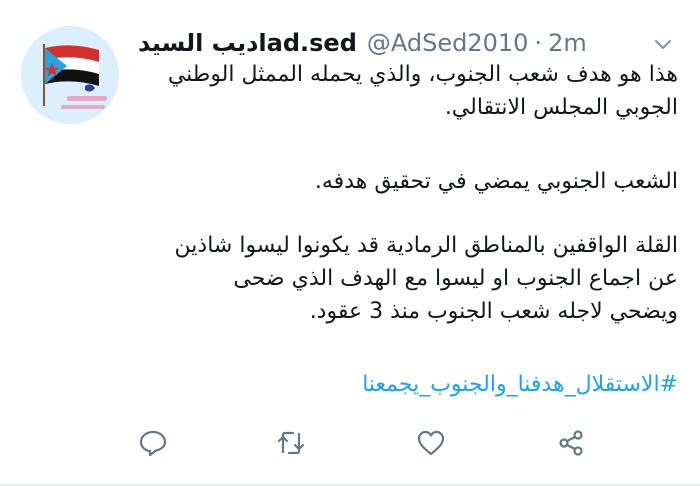 The image size is (700, 486). Describe the element at coordinates (291, 443) in the screenshot. I see `retweet-icon` at that location.